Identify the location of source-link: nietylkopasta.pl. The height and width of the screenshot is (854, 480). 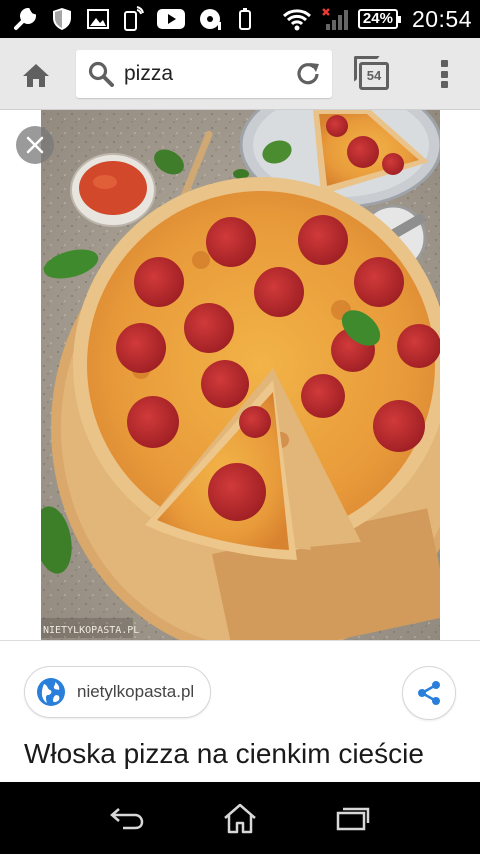
(118, 692).